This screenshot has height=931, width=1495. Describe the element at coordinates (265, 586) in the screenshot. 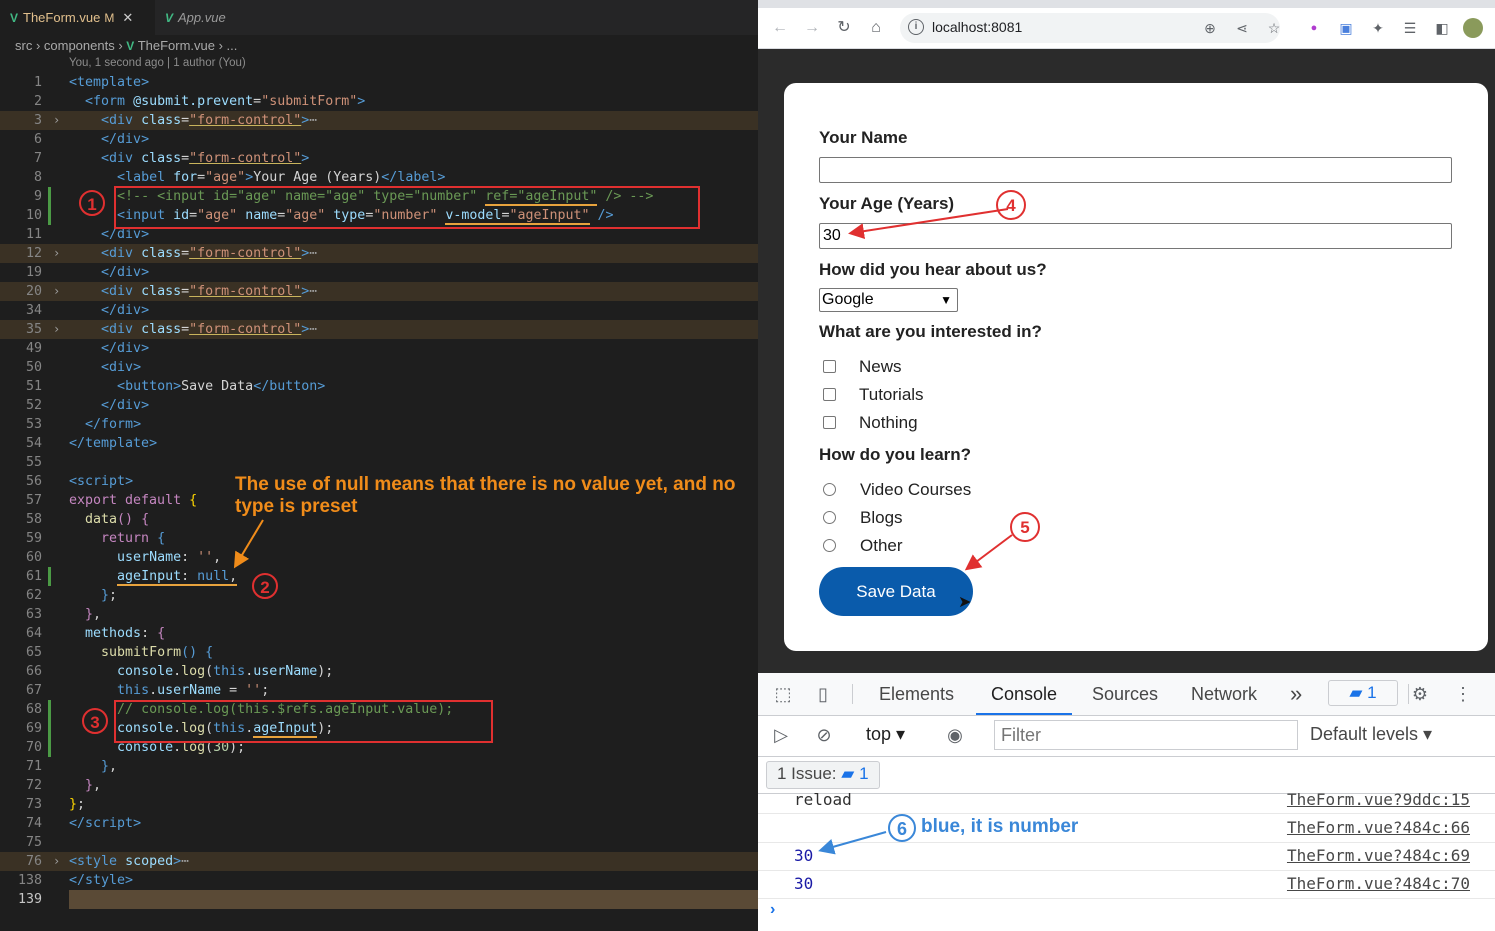

I see `annotation-marker-2: 2` at that location.